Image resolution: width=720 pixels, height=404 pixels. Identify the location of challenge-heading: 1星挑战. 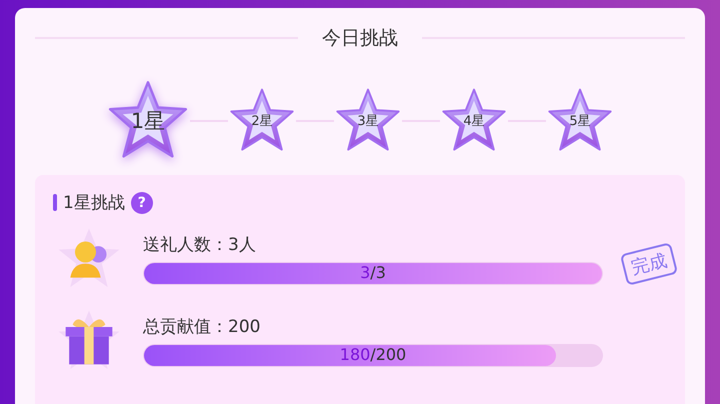
(94, 203).